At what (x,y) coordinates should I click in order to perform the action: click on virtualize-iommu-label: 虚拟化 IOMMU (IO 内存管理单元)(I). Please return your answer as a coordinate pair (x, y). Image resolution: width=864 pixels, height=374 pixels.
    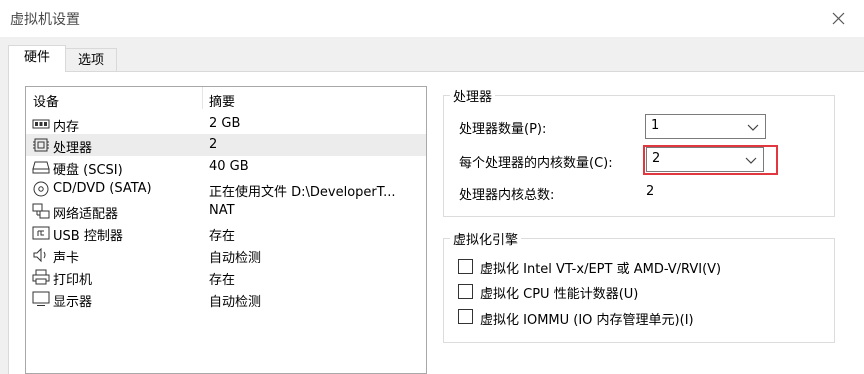
    Looking at the image, I should click on (587, 318).